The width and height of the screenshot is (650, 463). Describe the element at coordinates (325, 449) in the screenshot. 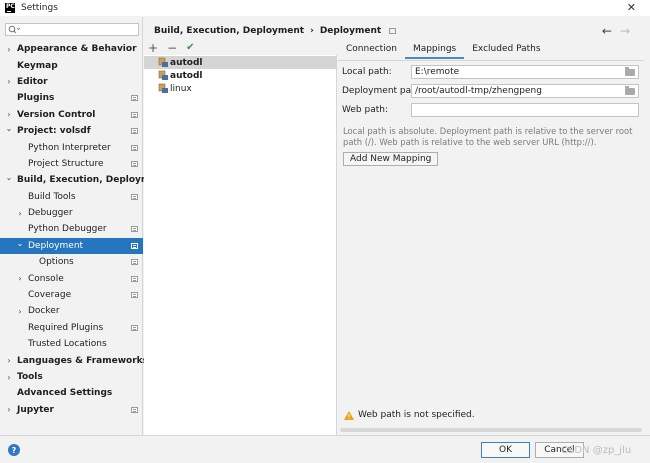

I see `dialog-footer: ? OK Cancel CSDN @zp_jlu` at that location.